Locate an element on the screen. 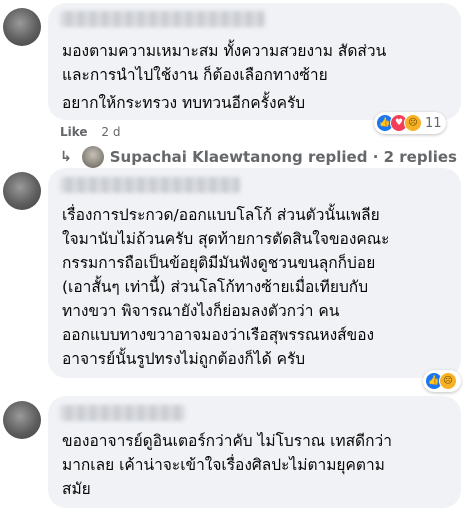  reaction-summary: 👍 ♥ ☹ 11 is located at coordinates (410, 123).